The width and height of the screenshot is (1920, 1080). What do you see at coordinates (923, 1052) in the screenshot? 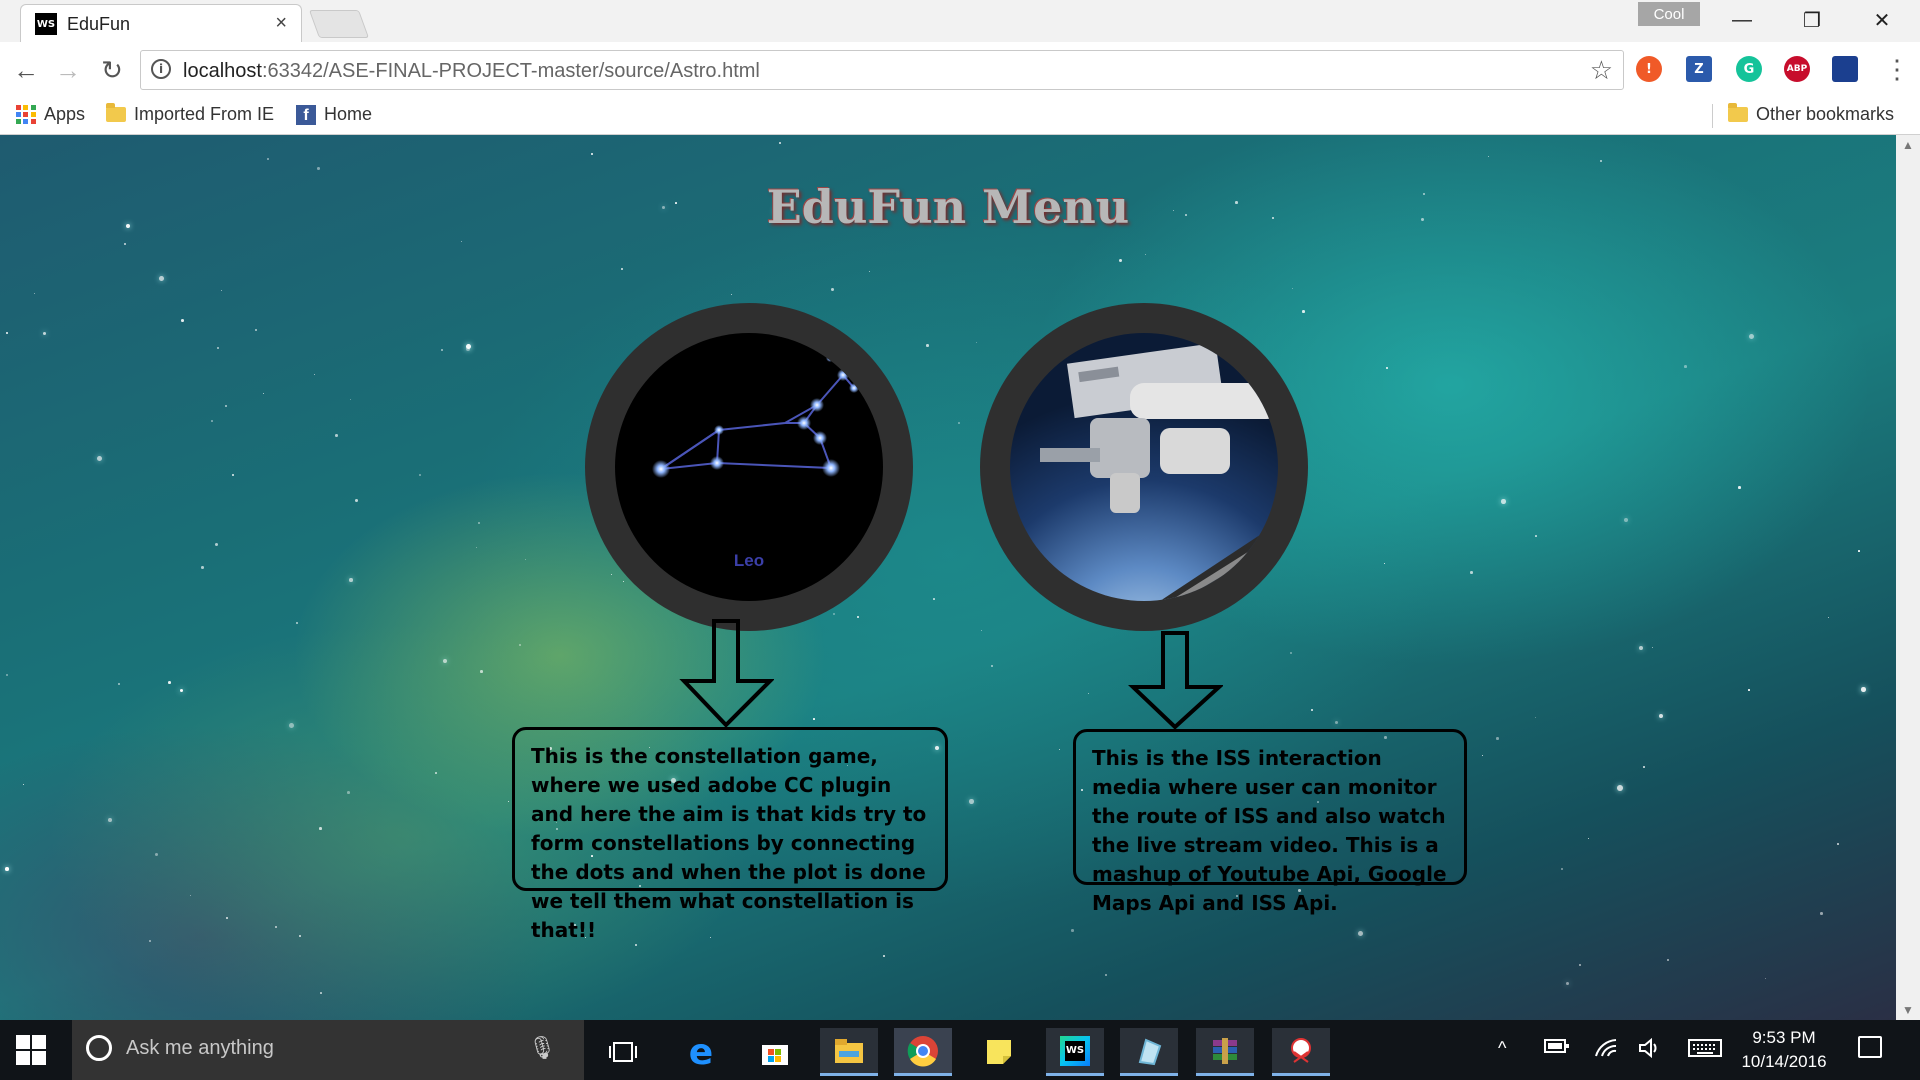
I see `chrome-icon` at bounding box center [923, 1052].